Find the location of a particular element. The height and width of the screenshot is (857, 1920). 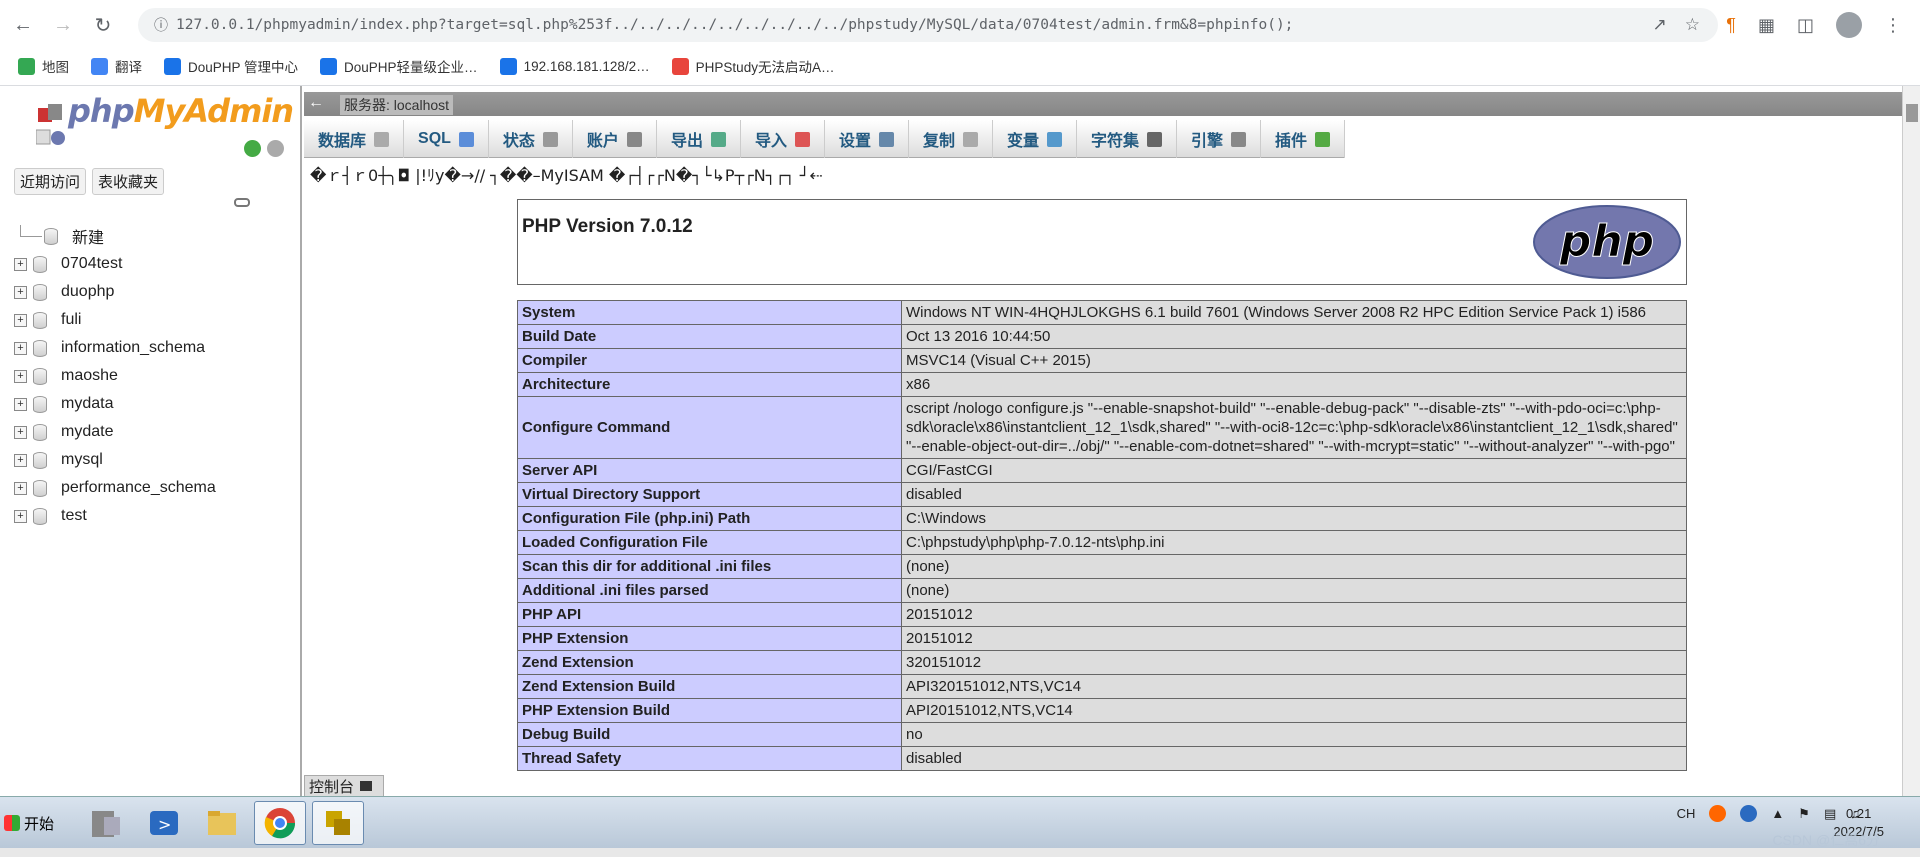

database-label: mydata is located at coordinates (87, 404).